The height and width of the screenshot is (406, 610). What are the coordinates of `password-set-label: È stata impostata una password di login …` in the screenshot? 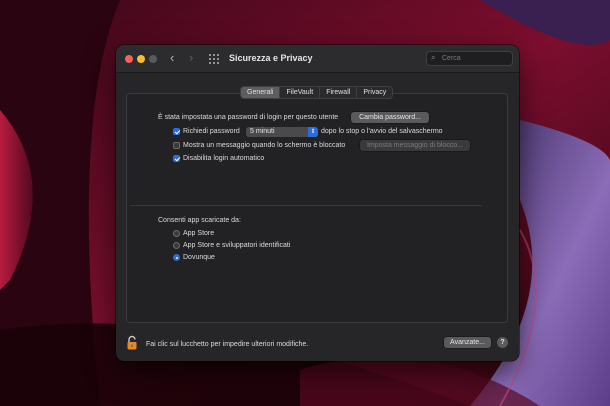 It's located at (248, 117).